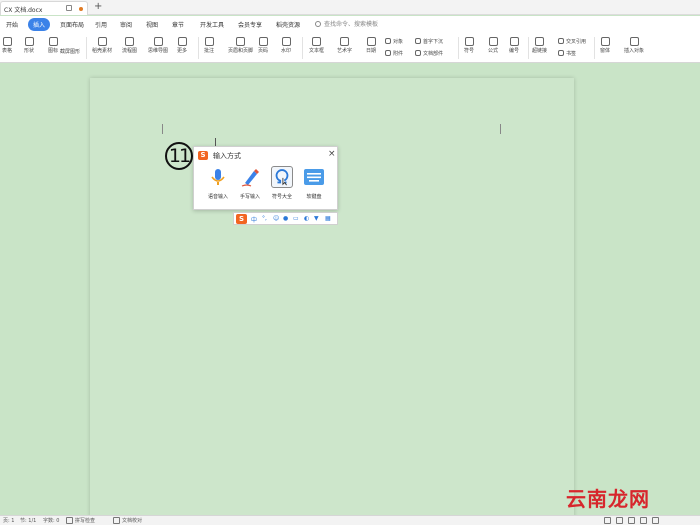 This screenshot has width=700, height=525. What do you see at coordinates (316, 218) in the screenshot?
I see `shirt-icon: ▼` at bounding box center [316, 218].